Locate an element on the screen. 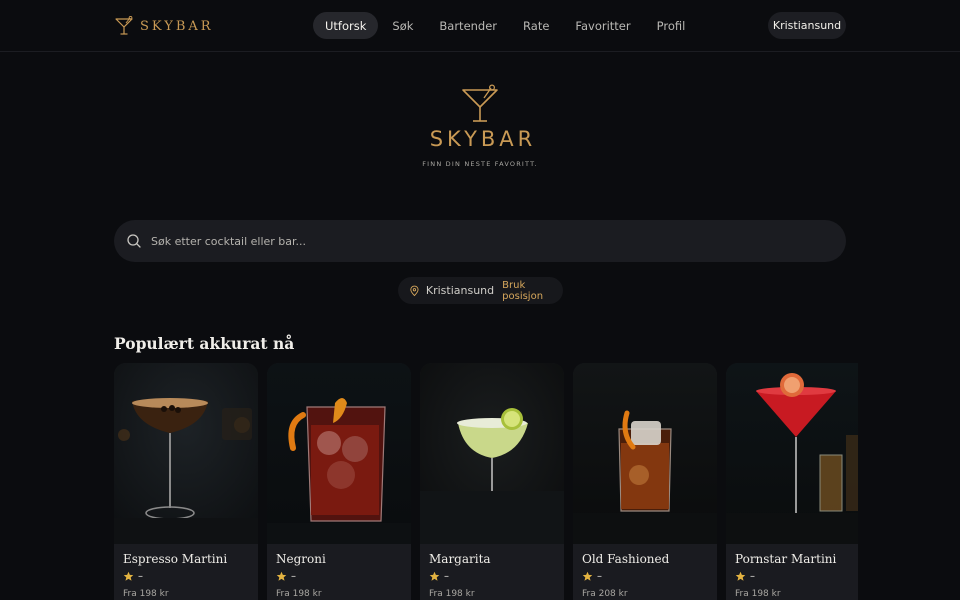 The width and height of the screenshot is (960, 600). nav-rate: Rate is located at coordinates (536, 25).